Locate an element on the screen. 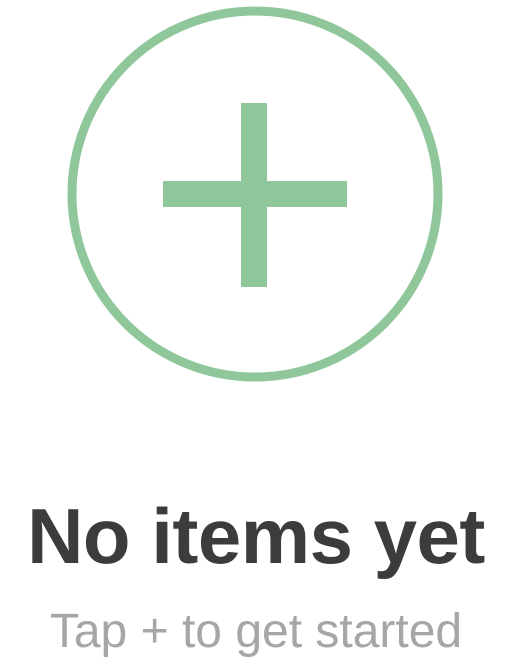 The image size is (512, 667). empty-state-subtitle: Tap + to get started is located at coordinates (256, 631).